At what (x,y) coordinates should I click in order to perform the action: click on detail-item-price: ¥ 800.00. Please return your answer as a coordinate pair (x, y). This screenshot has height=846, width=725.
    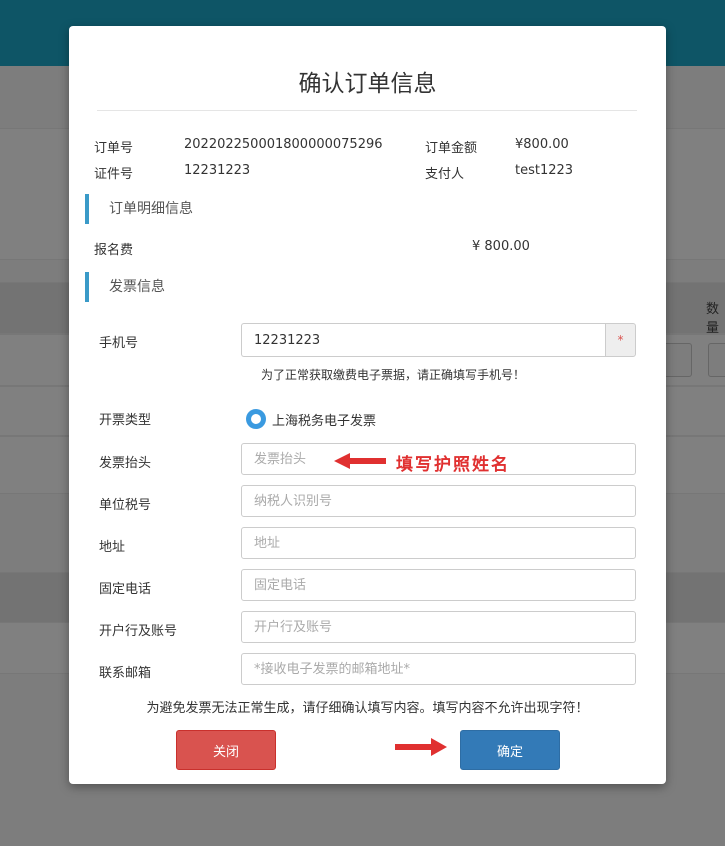
    Looking at the image, I should click on (501, 246).